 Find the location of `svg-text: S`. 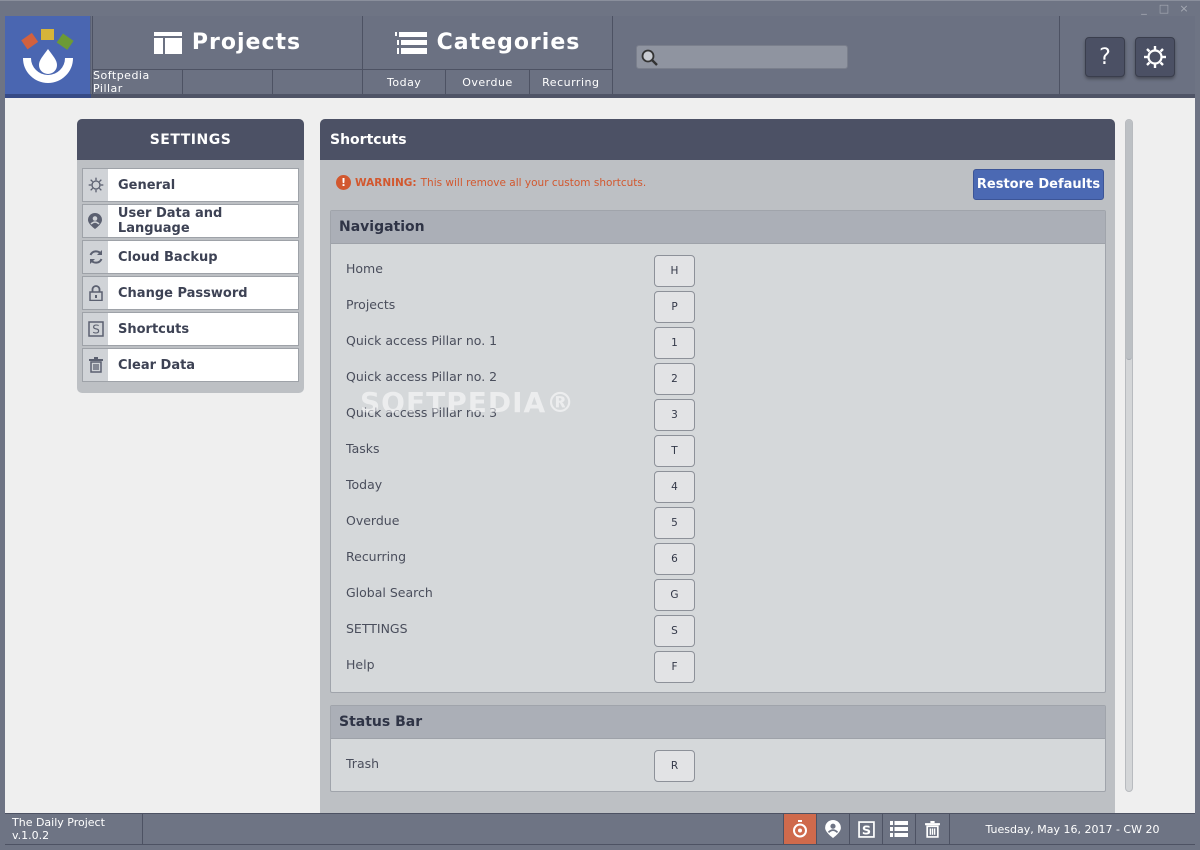

svg-text: S is located at coordinates (96, 330).